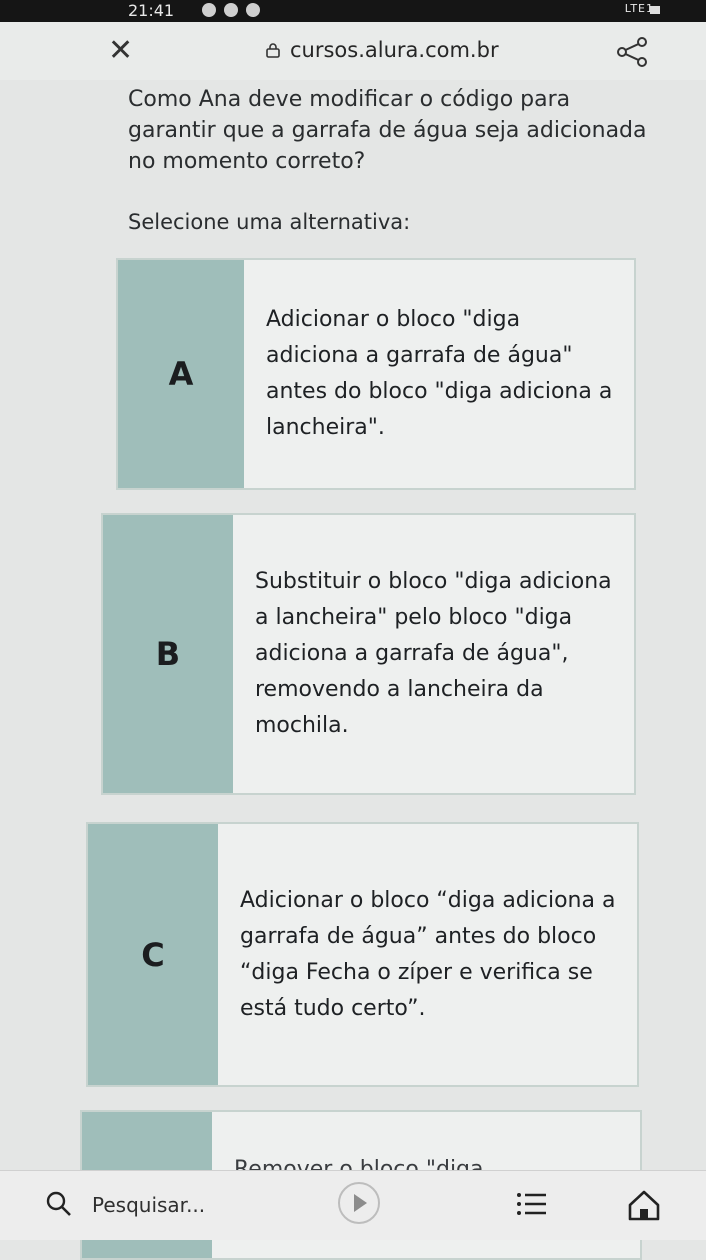  What do you see at coordinates (202, 1205) in the screenshot?
I see `search-input` at bounding box center [202, 1205].